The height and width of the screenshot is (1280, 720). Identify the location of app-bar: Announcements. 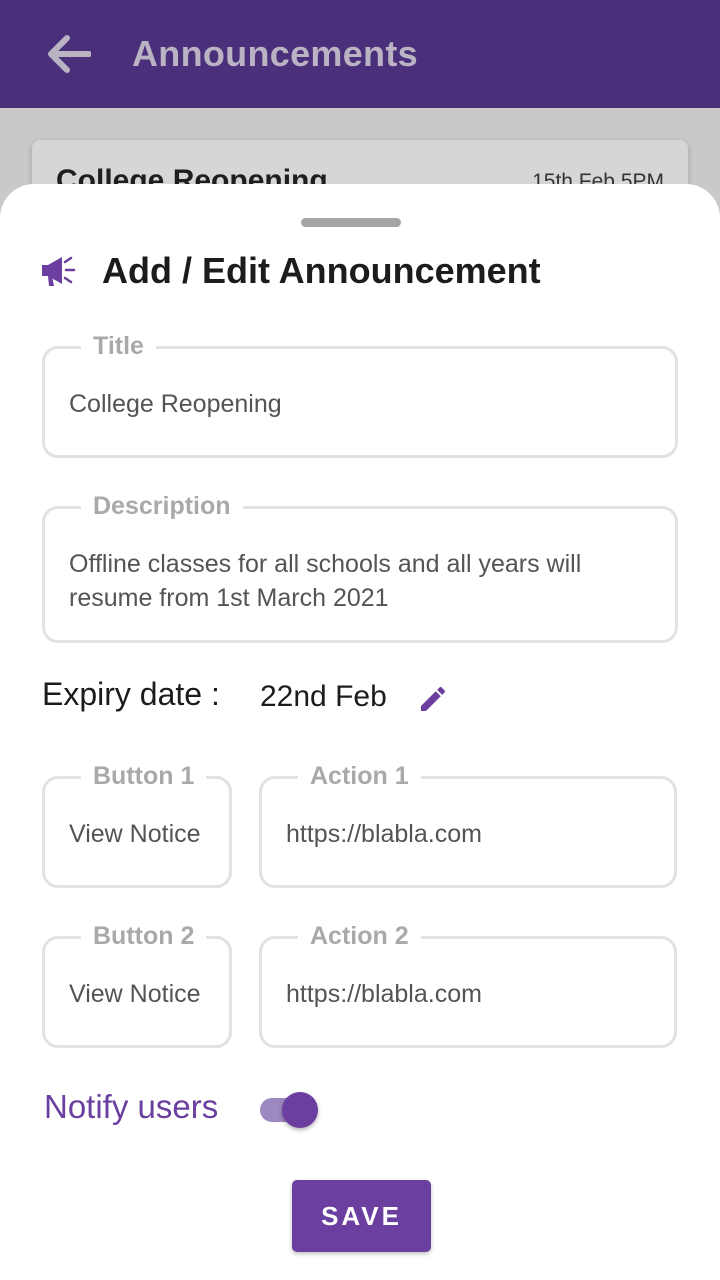
(360, 54).